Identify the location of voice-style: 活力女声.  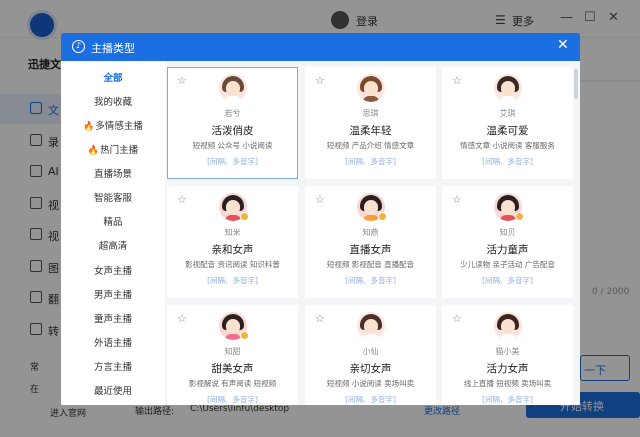
(507, 369).